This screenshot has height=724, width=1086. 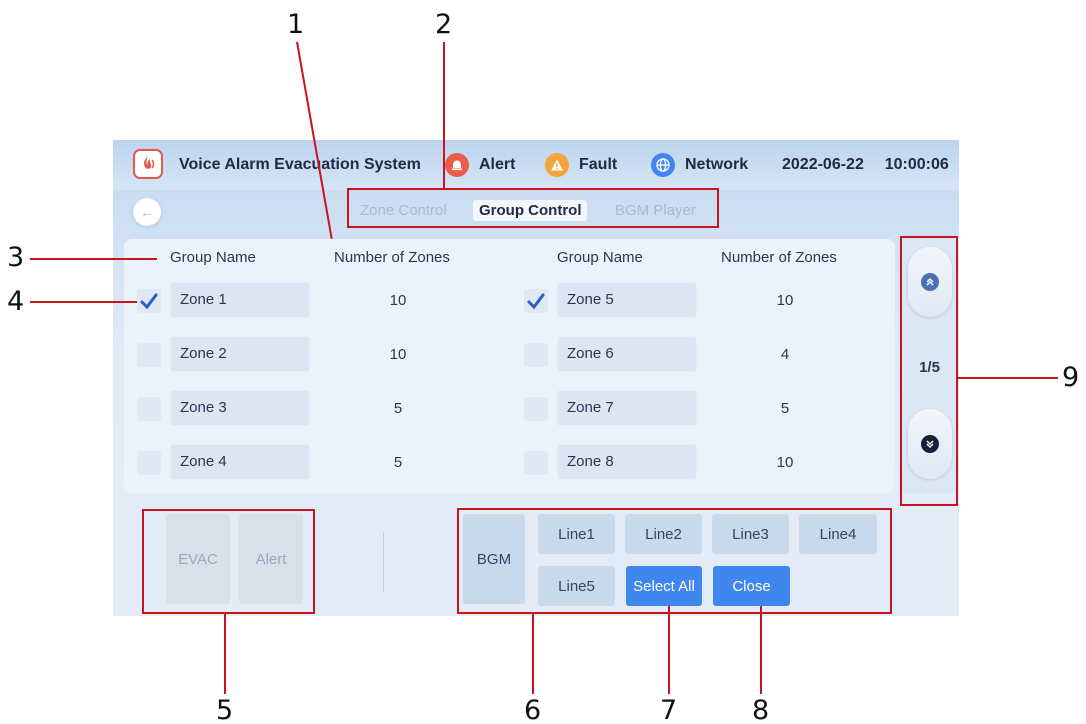 I want to click on line4-button: Line4, so click(x=838, y=534).